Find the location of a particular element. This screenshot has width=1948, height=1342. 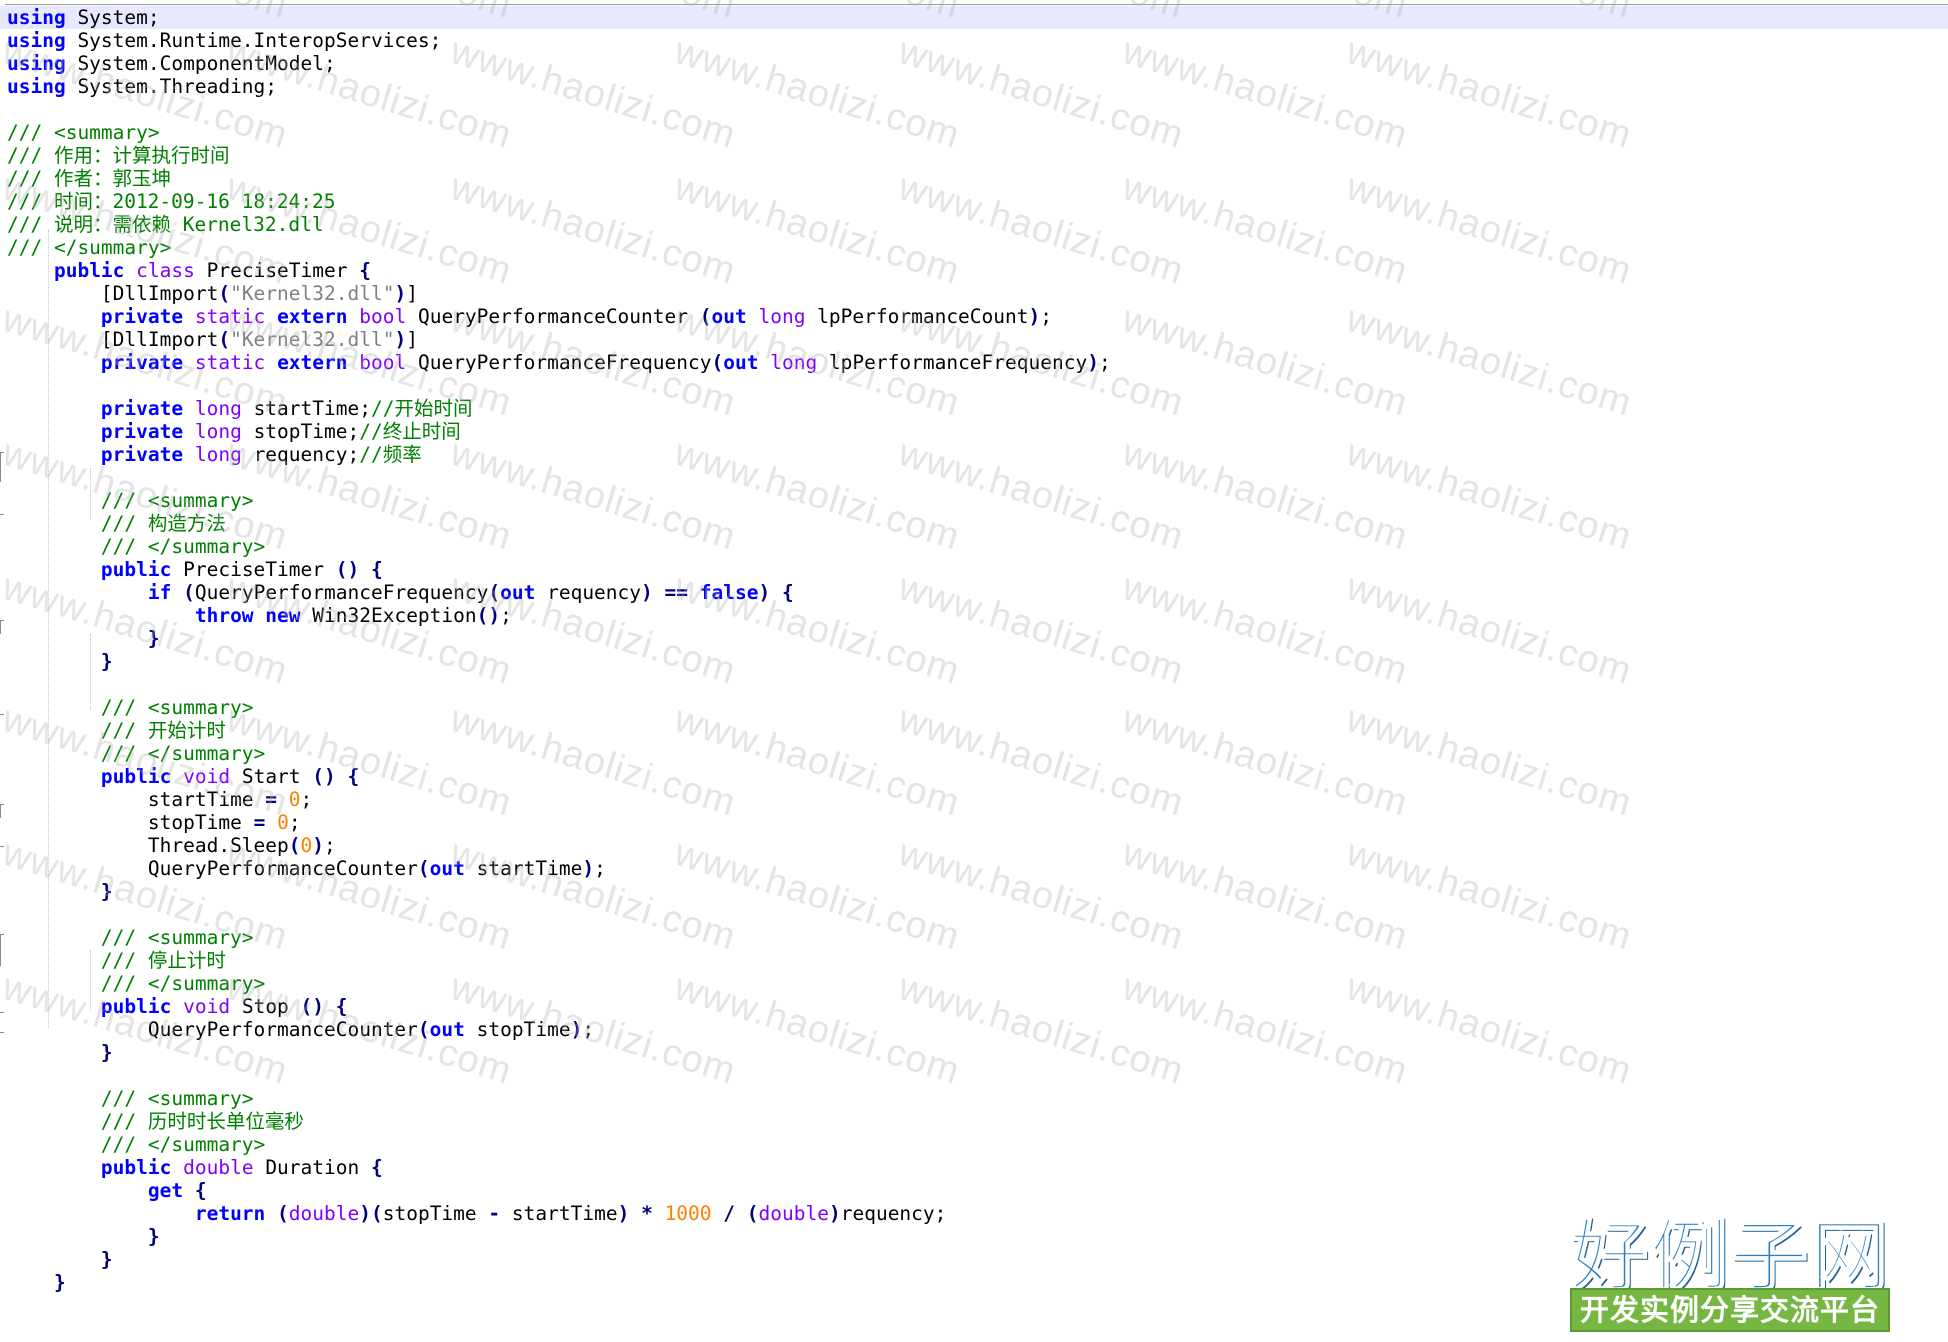

code-line: QueryPerformanceCounter(out stopTime); is located at coordinates (977, 1029).